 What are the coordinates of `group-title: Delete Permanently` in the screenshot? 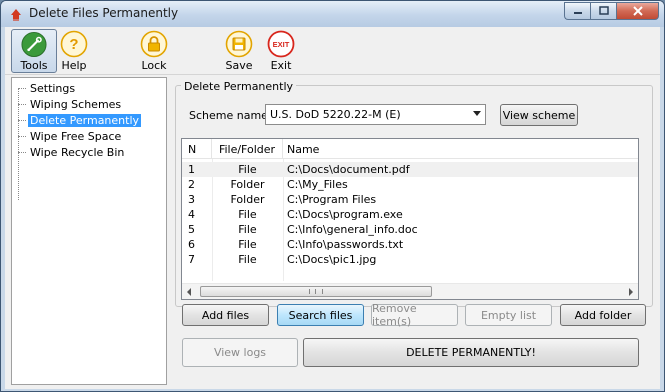 It's located at (239, 86).